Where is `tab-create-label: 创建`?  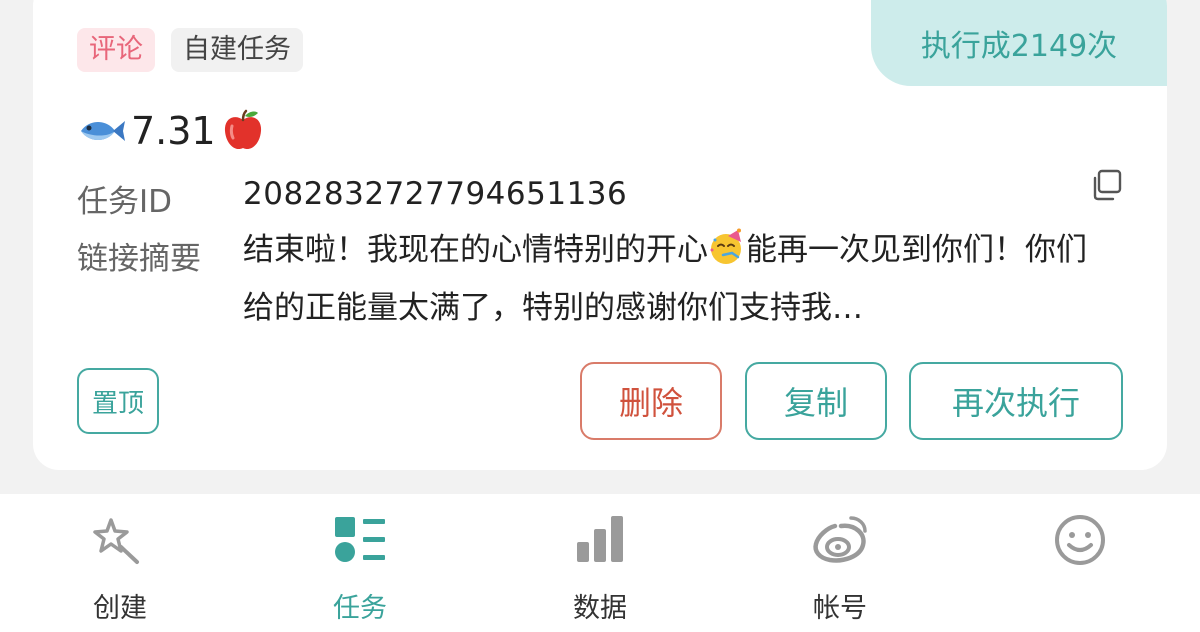 tab-create-label: 创建 is located at coordinates (120, 608).